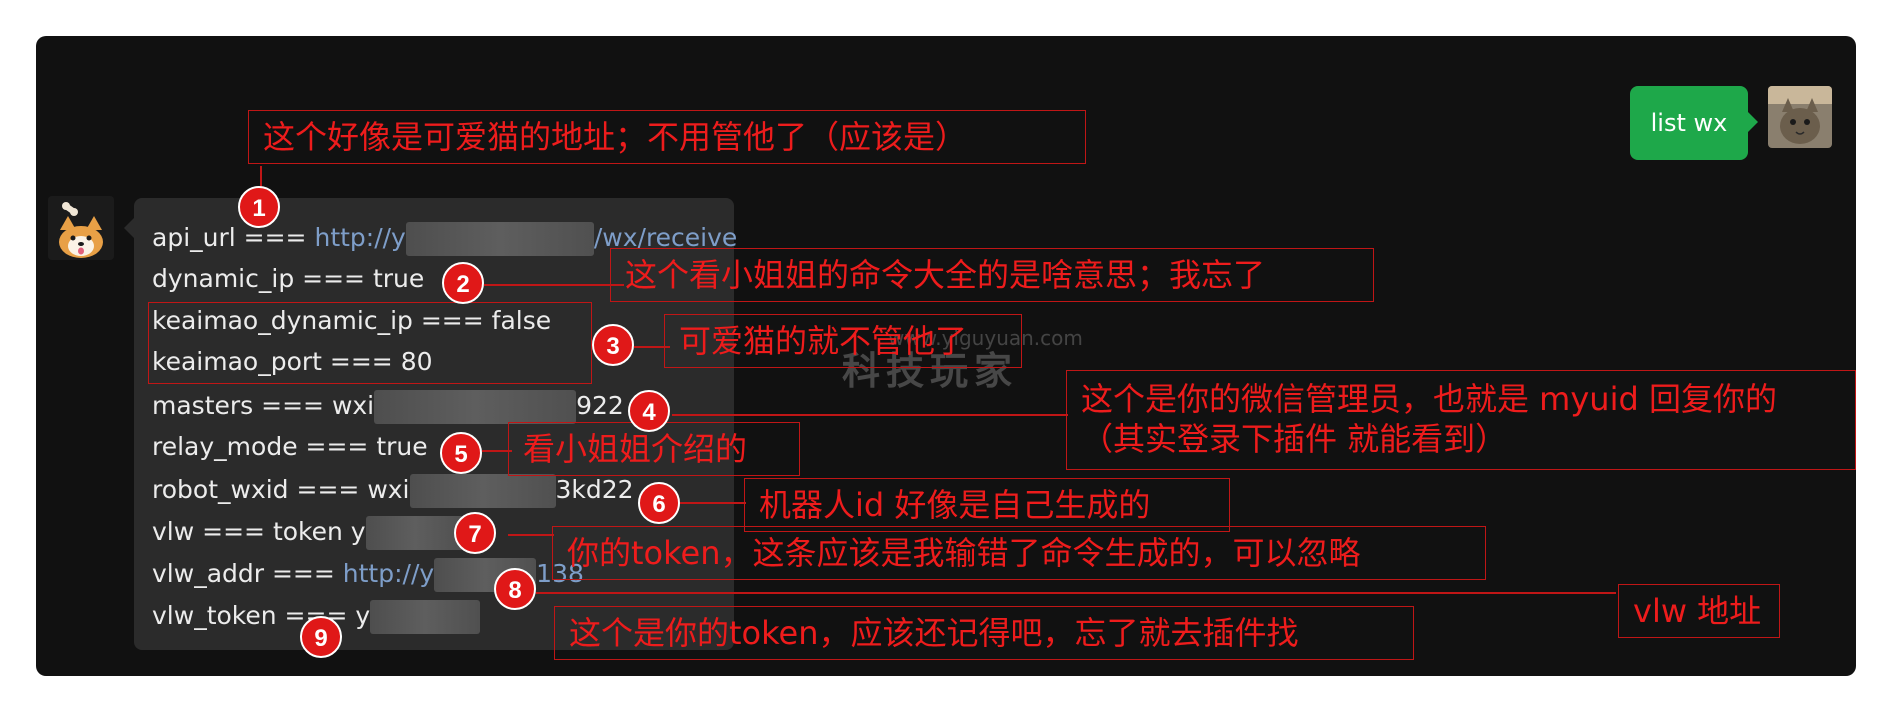  What do you see at coordinates (363, 615) in the screenshot?
I see `config-value: y` at bounding box center [363, 615].